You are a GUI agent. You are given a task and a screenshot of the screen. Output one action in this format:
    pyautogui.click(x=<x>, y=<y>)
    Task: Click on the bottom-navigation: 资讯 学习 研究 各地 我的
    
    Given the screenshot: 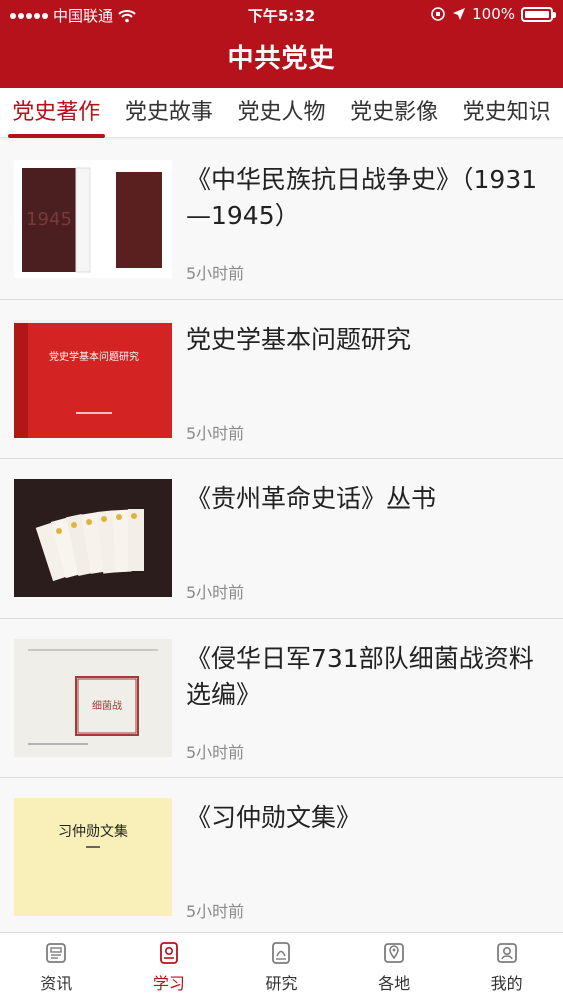 What is the action you would take?
    pyautogui.click(x=281, y=966)
    